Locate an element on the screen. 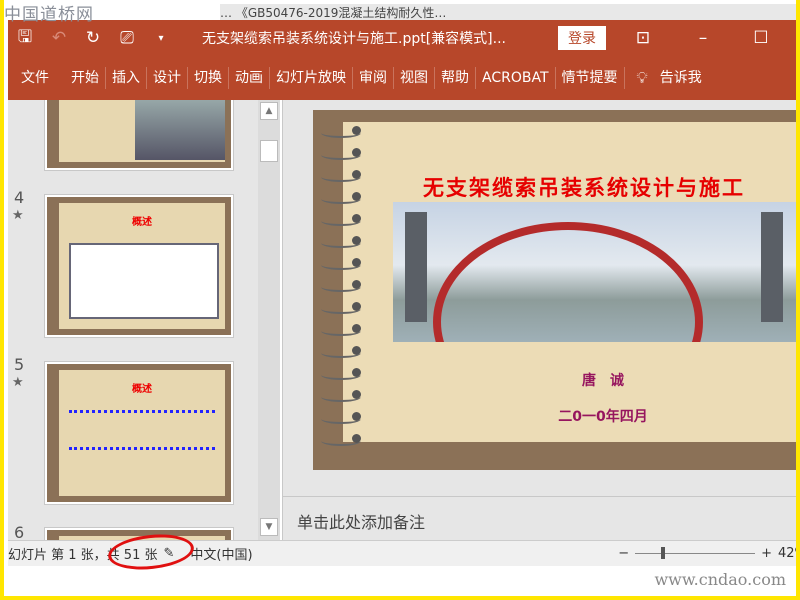 This screenshot has width=800, height=600. redo-icon: ↻ is located at coordinates (93, 38).